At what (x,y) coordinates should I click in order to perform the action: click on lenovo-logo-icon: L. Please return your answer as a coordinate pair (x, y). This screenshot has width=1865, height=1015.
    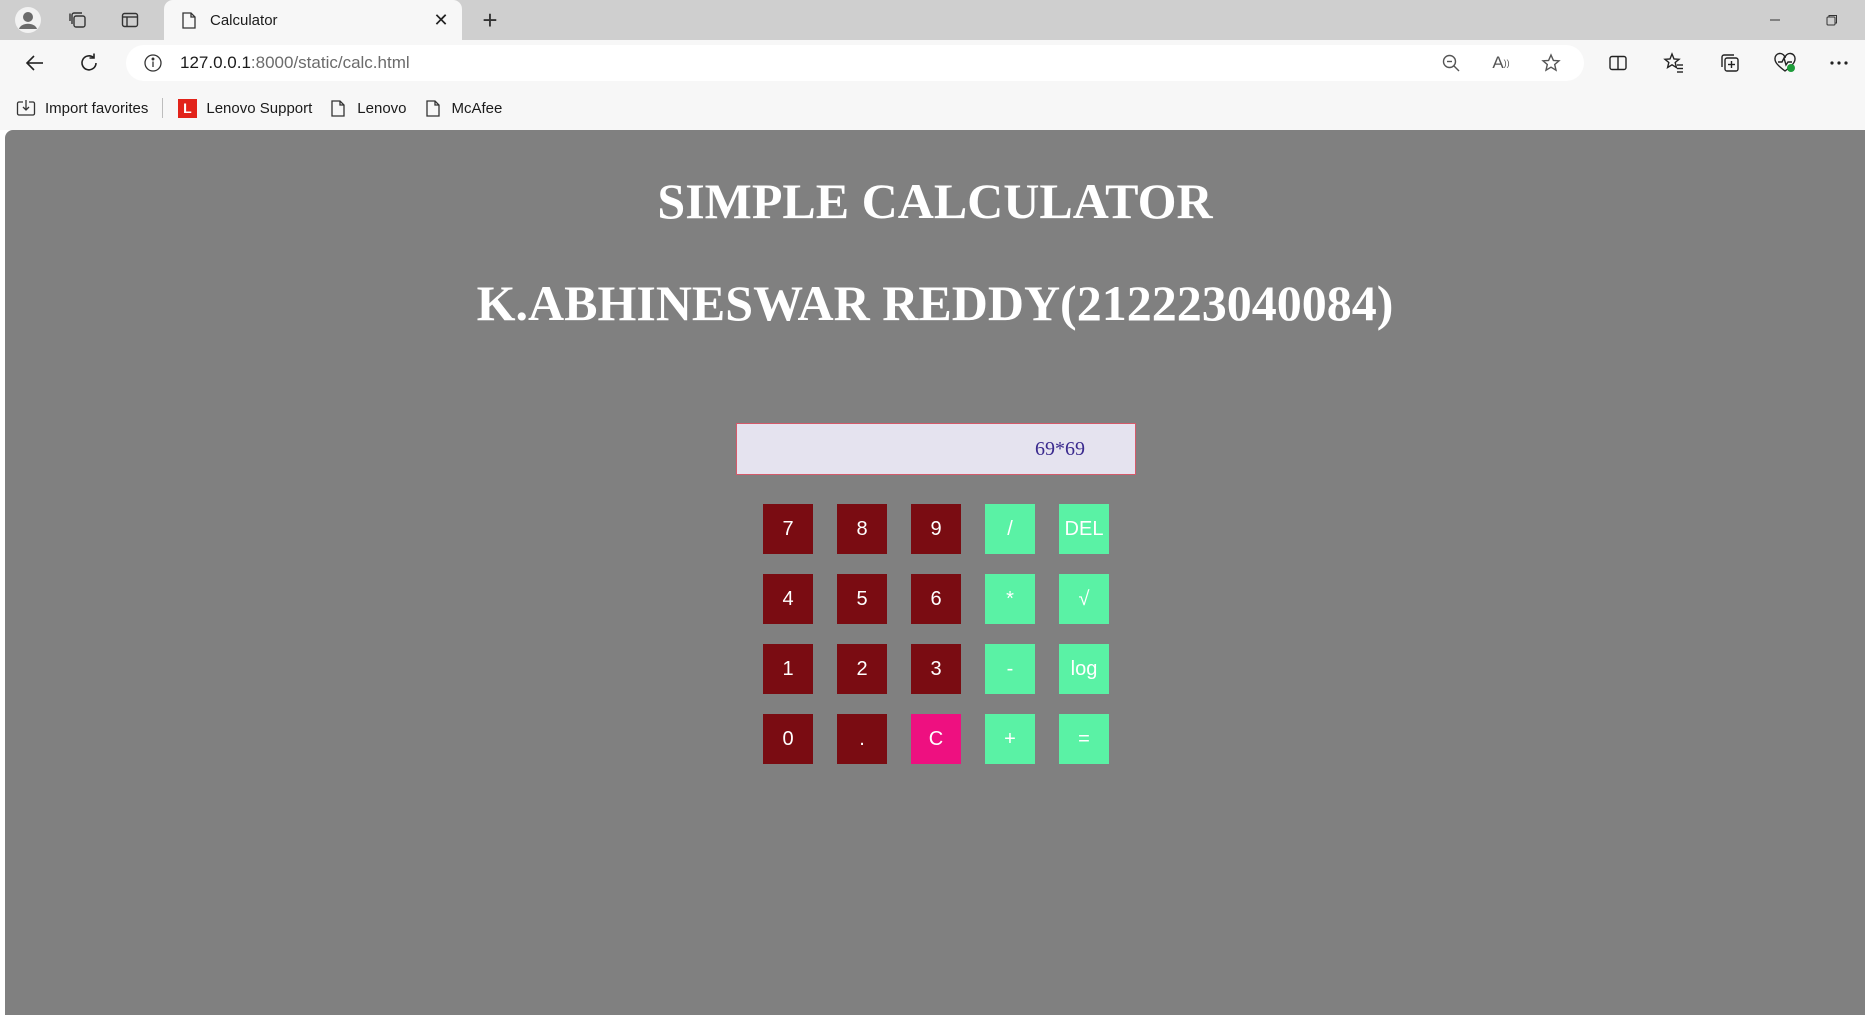
    Looking at the image, I should click on (187, 108).